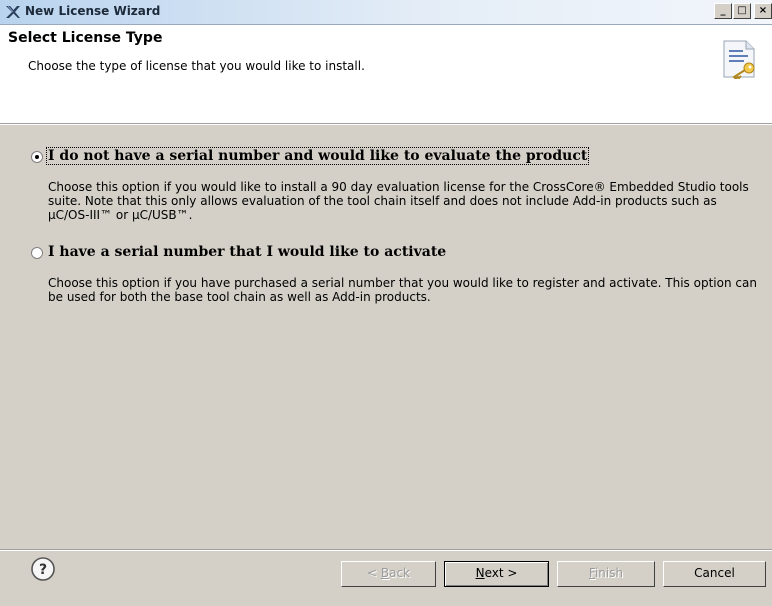  I want to click on finish-button: Finish, so click(606, 574).